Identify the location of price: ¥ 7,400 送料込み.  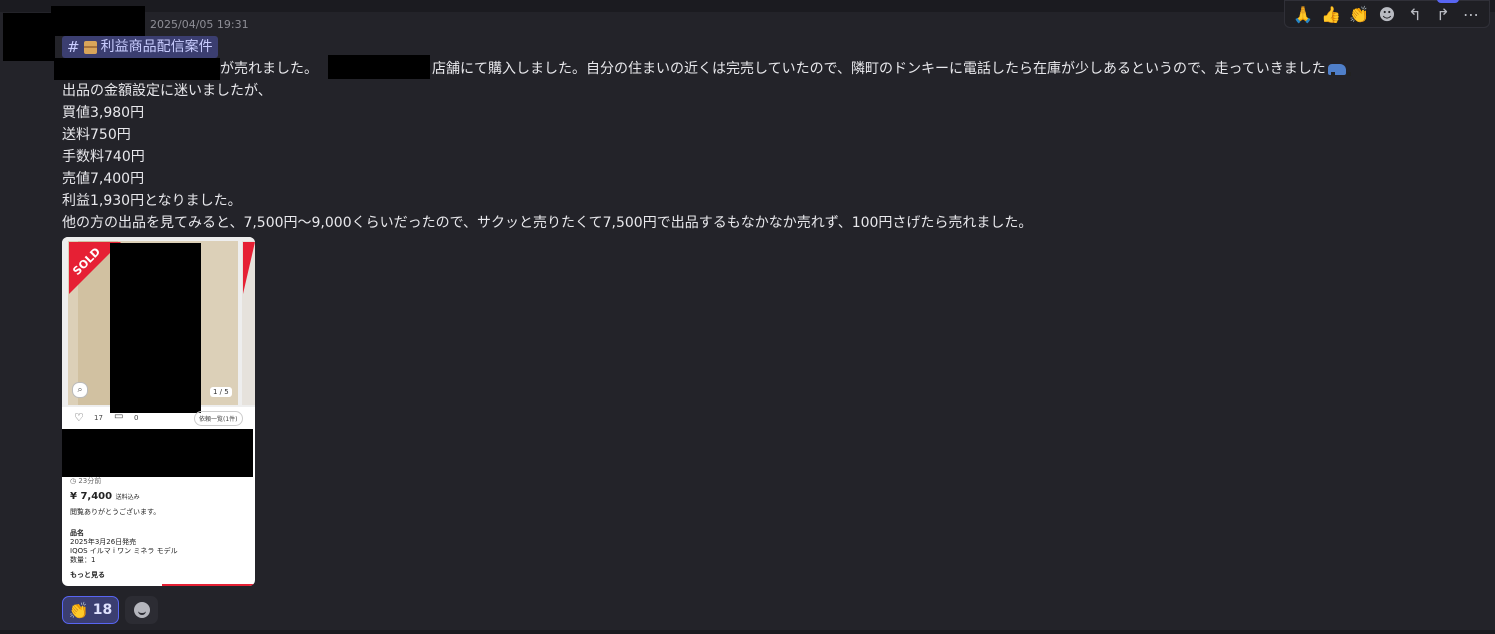
(105, 496).